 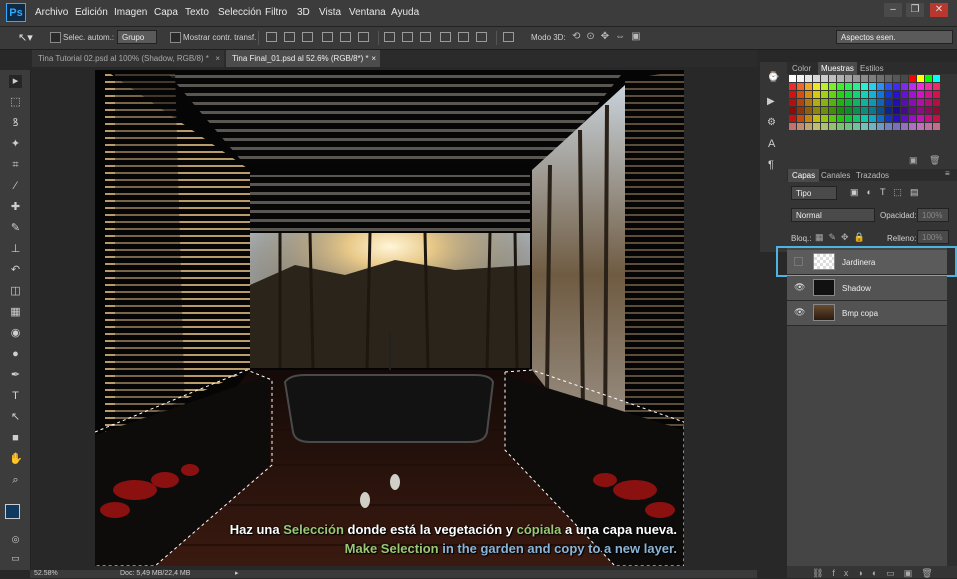 What do you see at coordinates (46, 573) in the screenshot?
I see `zoom-level: 52.58%` at bounding box center [46, 573].